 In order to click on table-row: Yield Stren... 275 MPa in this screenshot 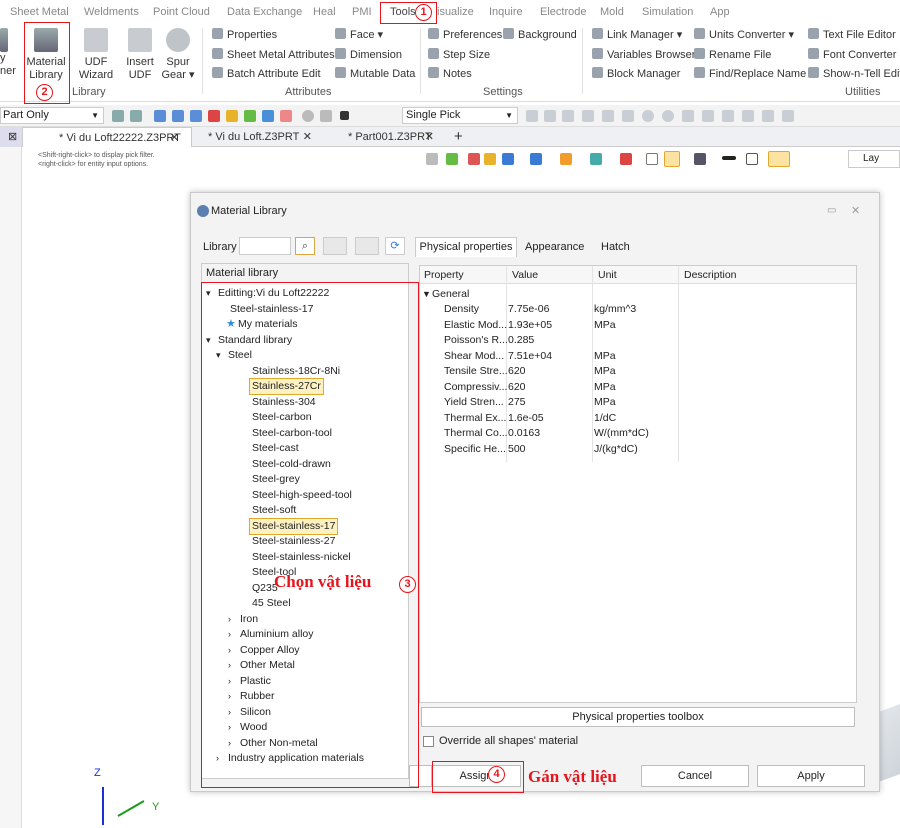, I will do `click(638, 402)`.